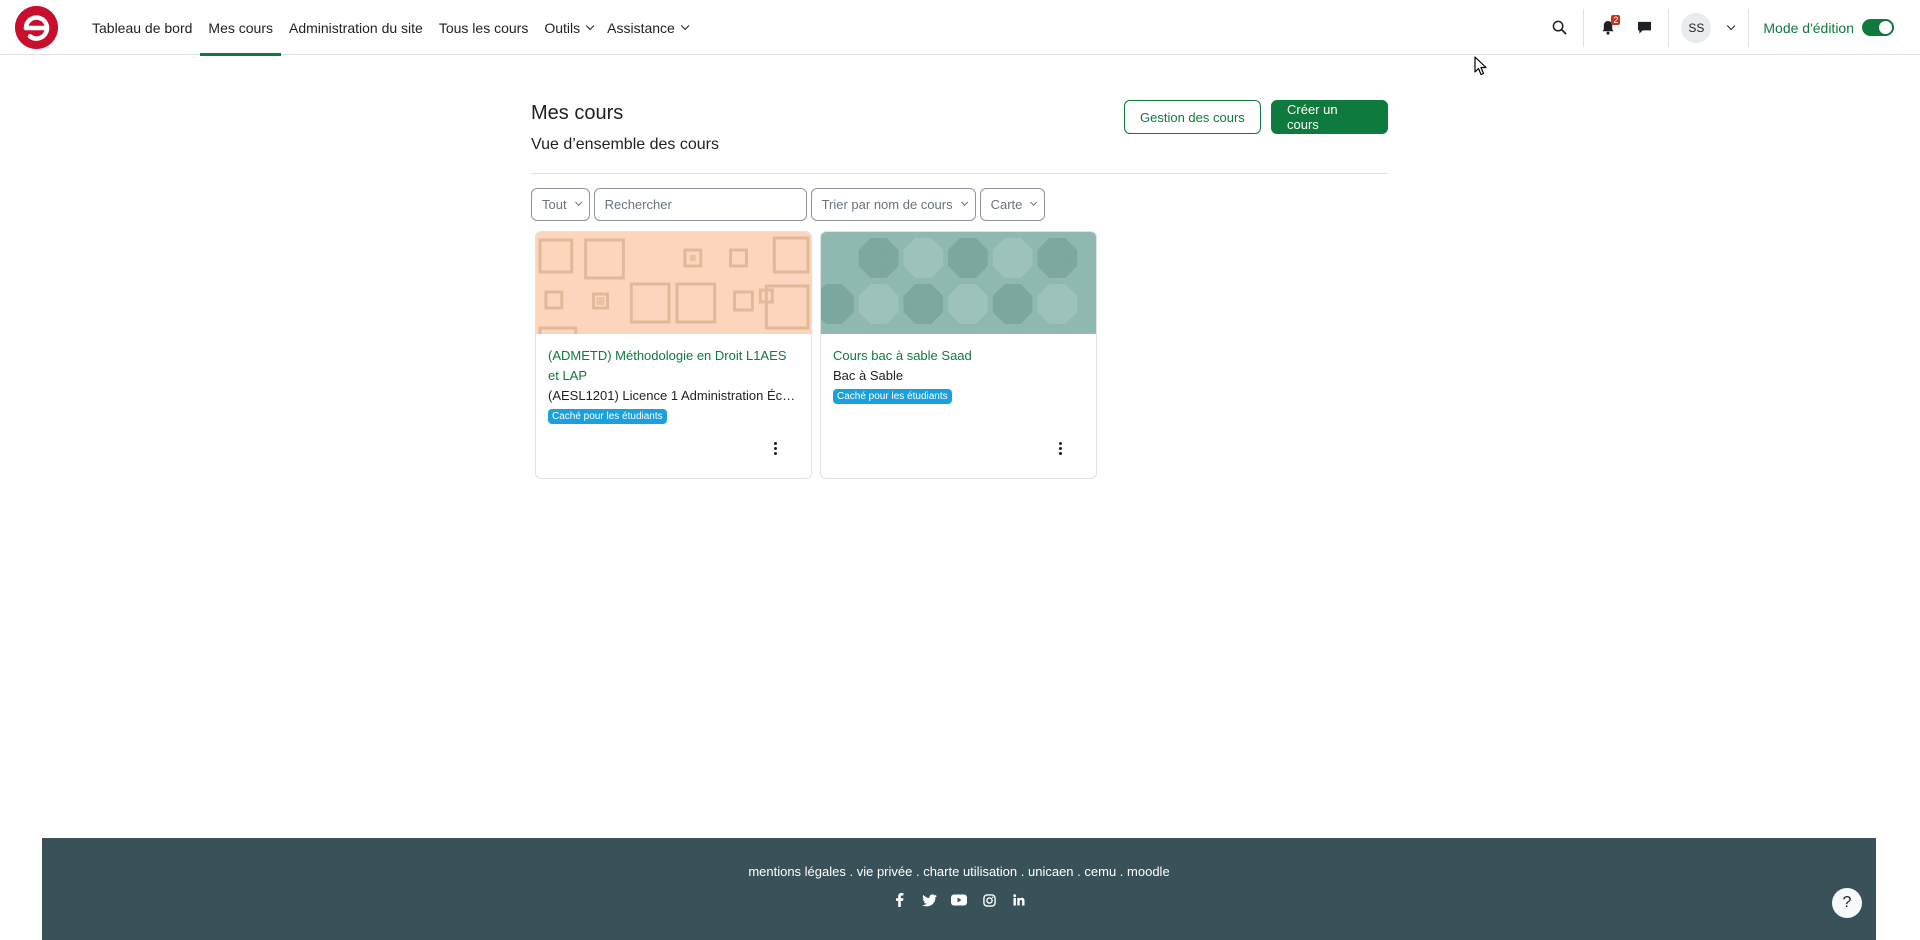 The height and width of the screenshot is (940, 1920). I want to click on footer-link-unicaen: unicaen, so click(1051, 871).